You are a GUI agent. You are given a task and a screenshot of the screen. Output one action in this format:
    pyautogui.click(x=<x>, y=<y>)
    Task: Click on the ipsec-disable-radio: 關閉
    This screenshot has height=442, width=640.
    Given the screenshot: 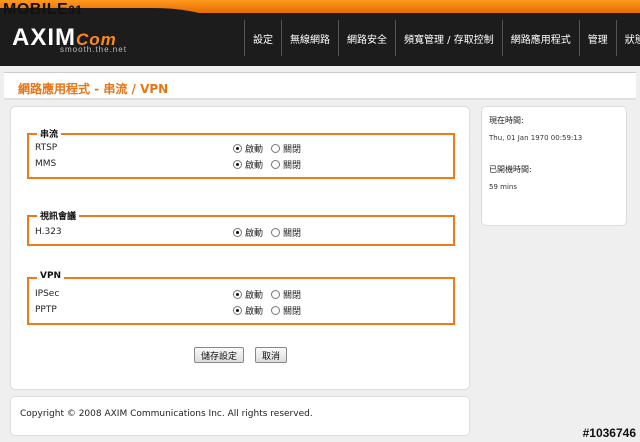 What is the action you would take?
    pyautogui.click(x=286, y=294)
    